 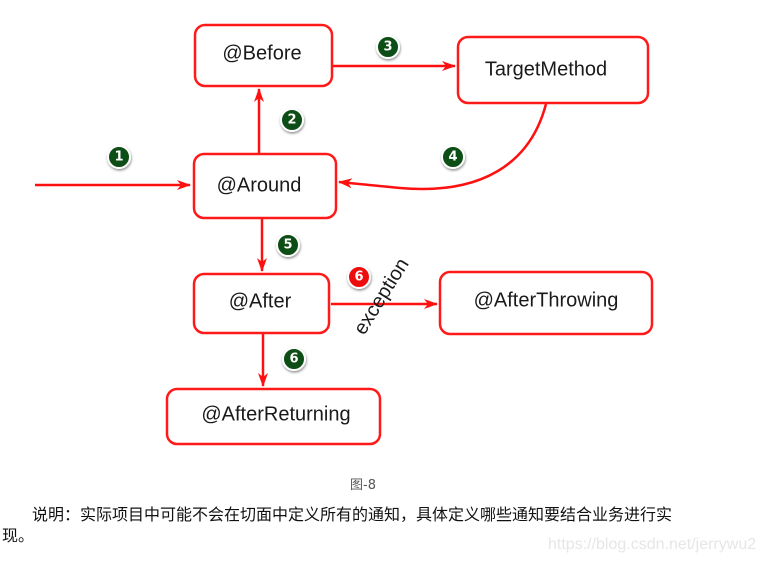 I want to click on step-badge-2: 2, so click(x=292, y=120).